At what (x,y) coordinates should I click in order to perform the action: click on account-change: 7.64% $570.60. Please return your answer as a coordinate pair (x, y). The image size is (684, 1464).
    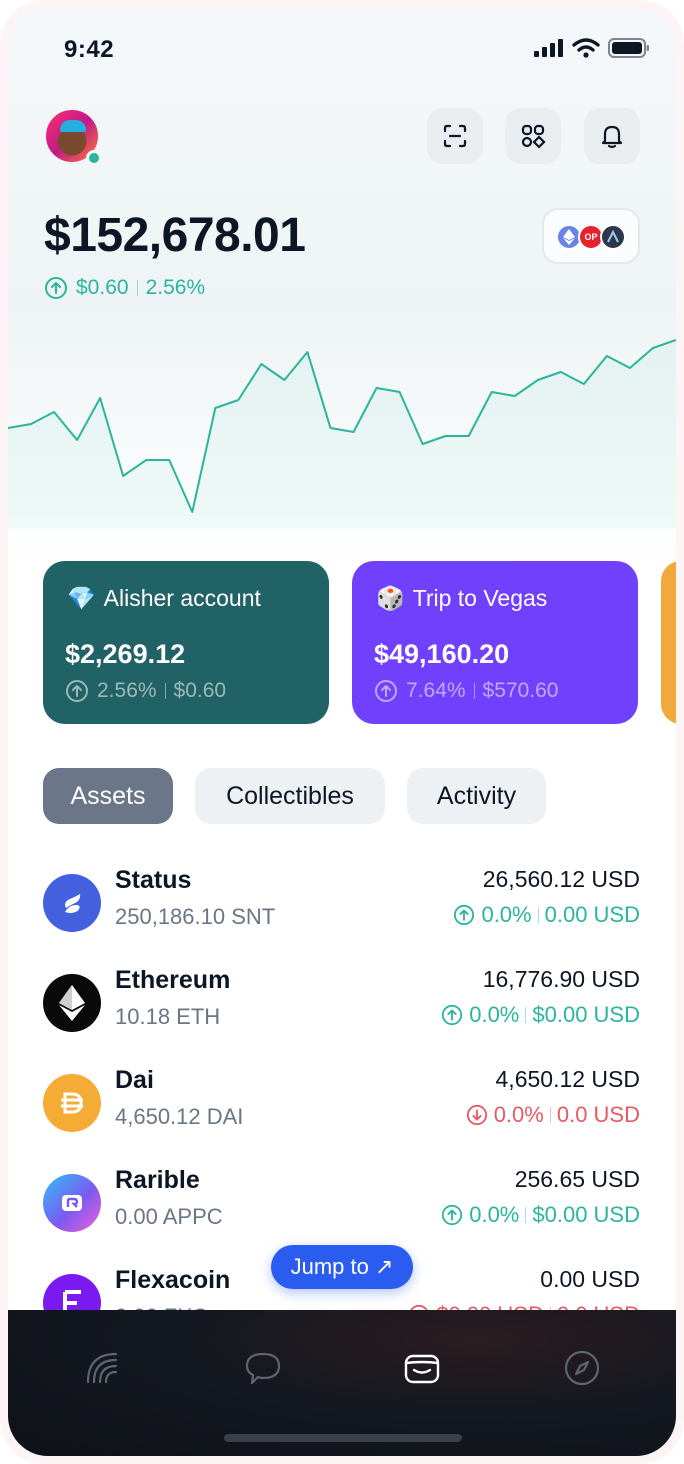
    Looking at the image, I should click on (466, 691).